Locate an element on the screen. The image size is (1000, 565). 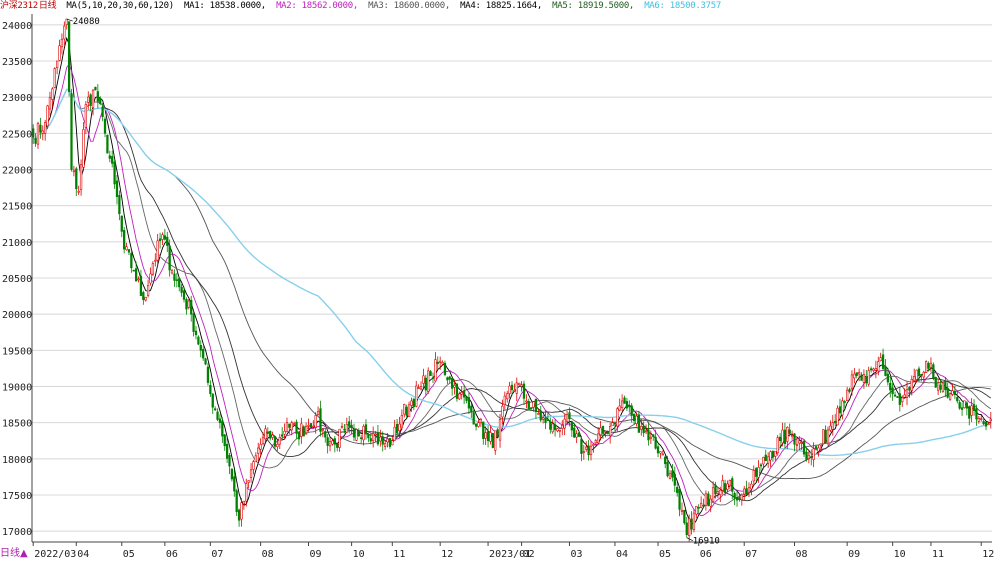
x-tick-label: 12 is located at coordinates (988, 554).